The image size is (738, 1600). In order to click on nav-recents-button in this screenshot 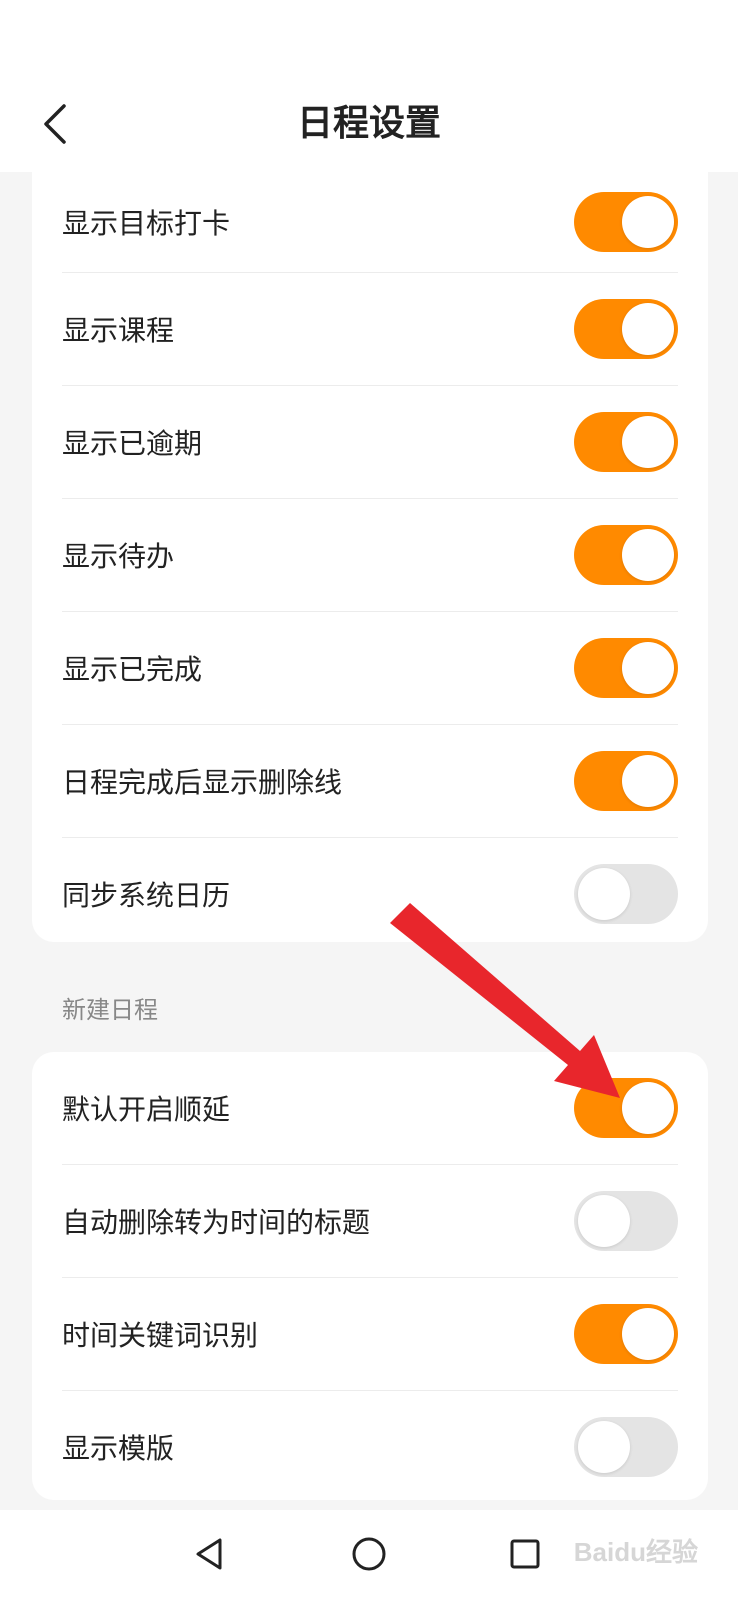, I will do `click(525, 1556)`.